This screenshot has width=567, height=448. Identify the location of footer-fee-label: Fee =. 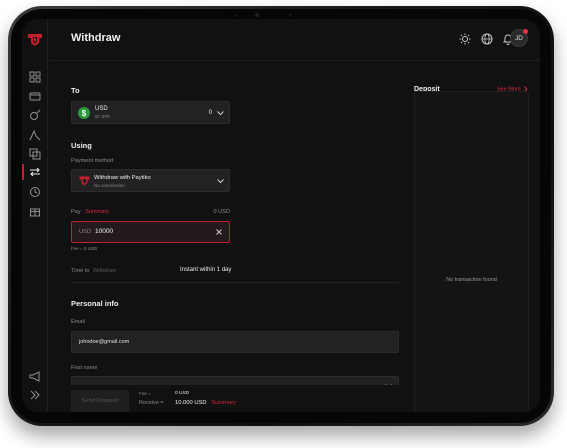
(145, 393).